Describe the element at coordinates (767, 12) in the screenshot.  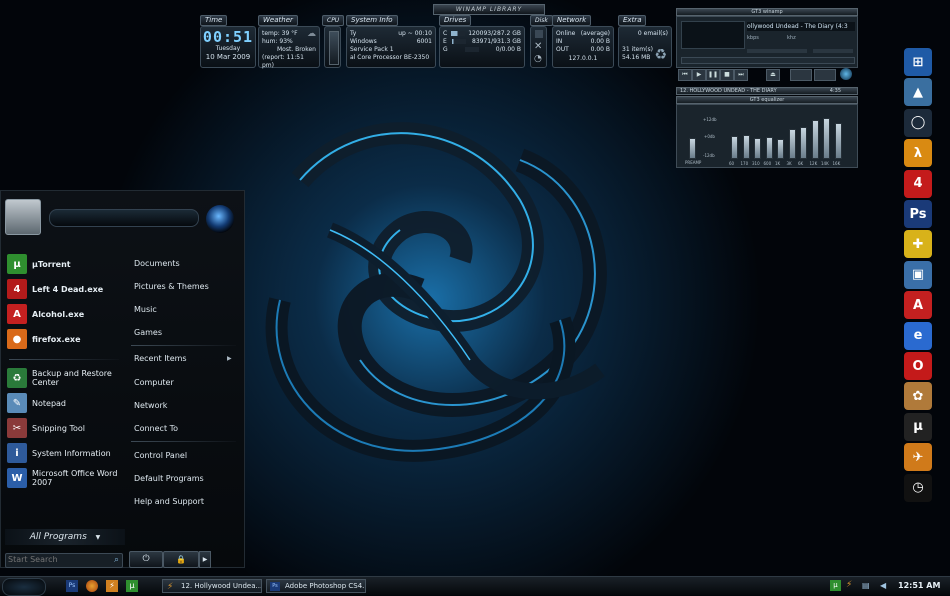
I see `winamp-titlebar: GT3 winamp` at that location.